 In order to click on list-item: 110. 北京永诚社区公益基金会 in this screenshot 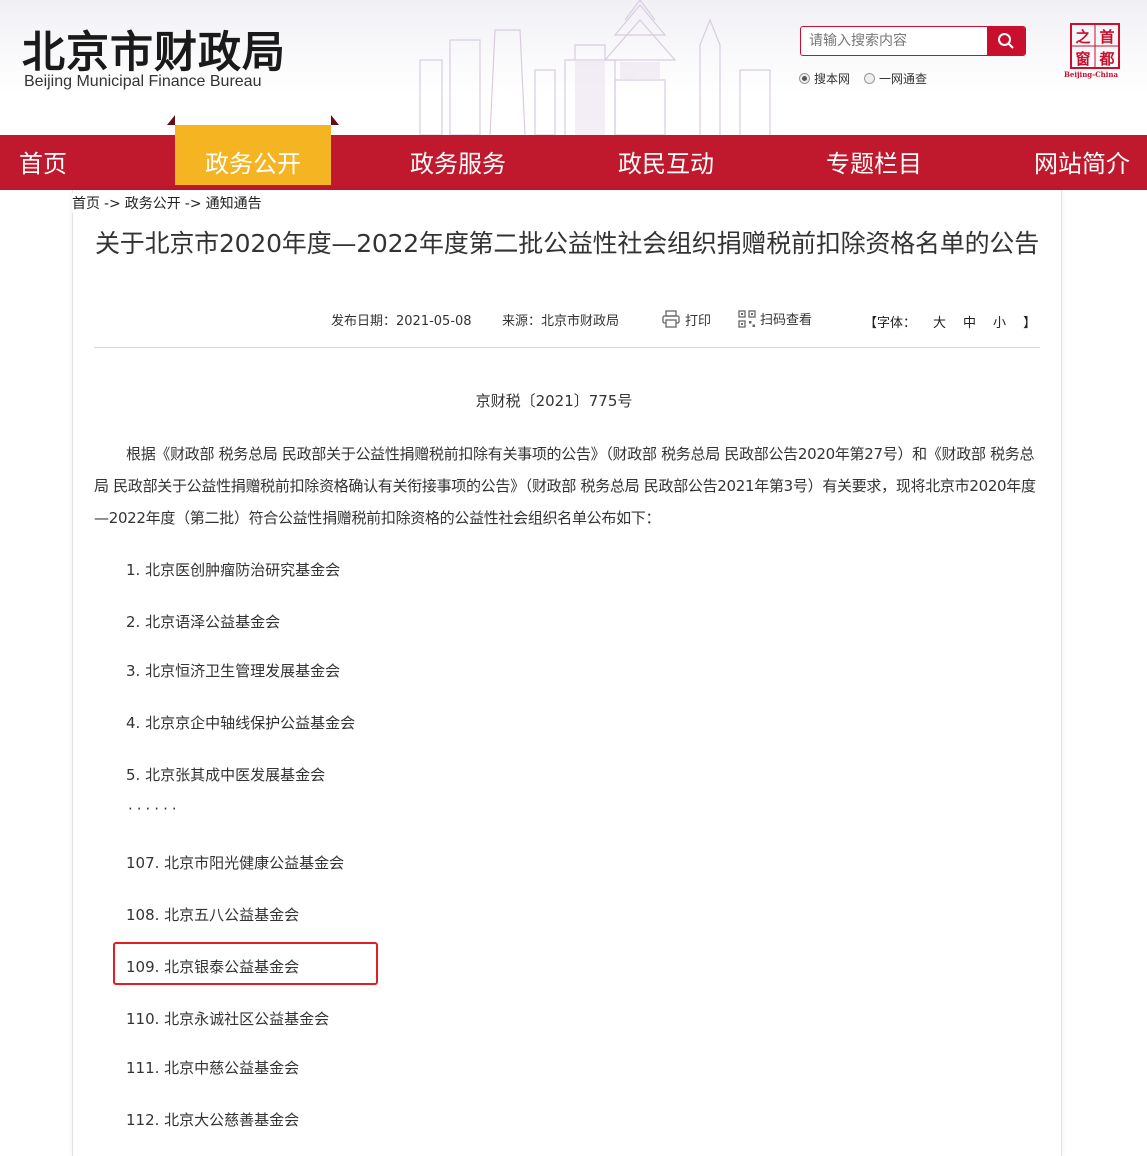, I will do `click(228, 1019)`.